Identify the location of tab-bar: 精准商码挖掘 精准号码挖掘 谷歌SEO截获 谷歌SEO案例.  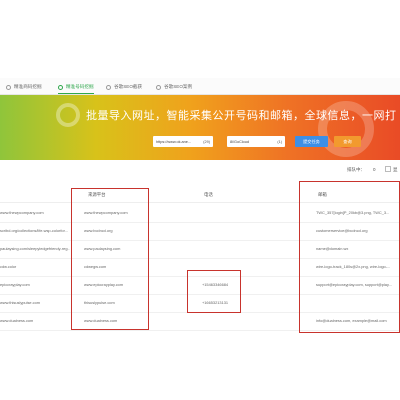
(200, 86).